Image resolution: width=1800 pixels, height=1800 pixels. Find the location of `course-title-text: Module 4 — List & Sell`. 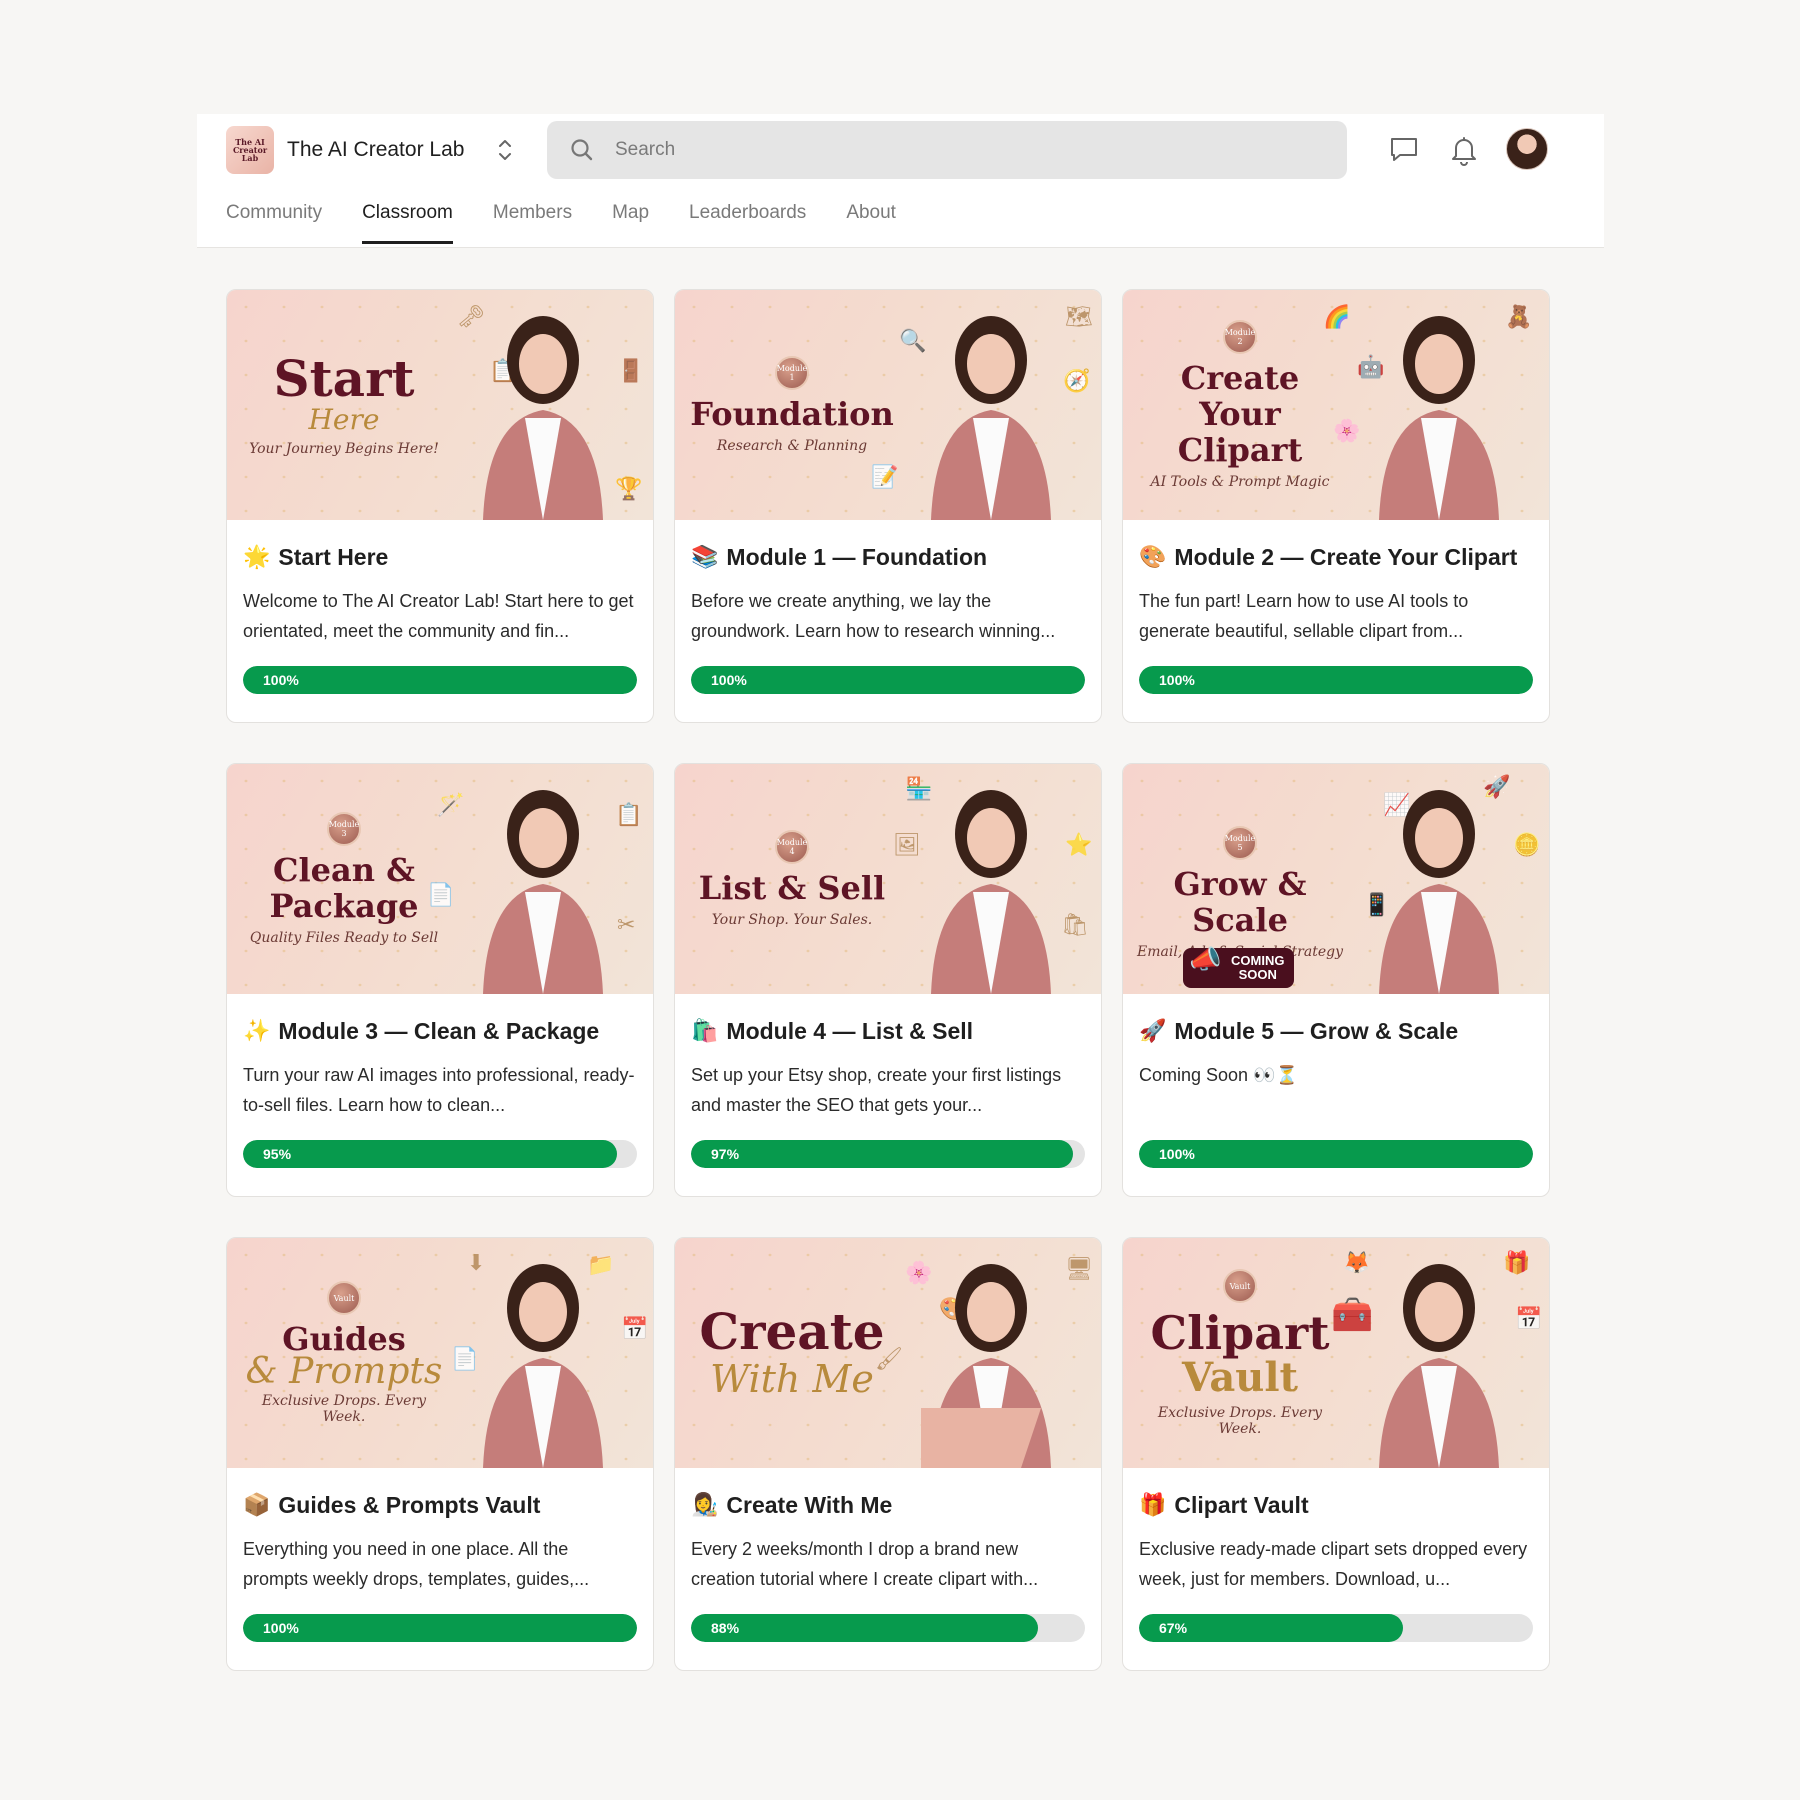

course-title-text: Module 4 — List & Sell is located at coordinates (850, 1030).